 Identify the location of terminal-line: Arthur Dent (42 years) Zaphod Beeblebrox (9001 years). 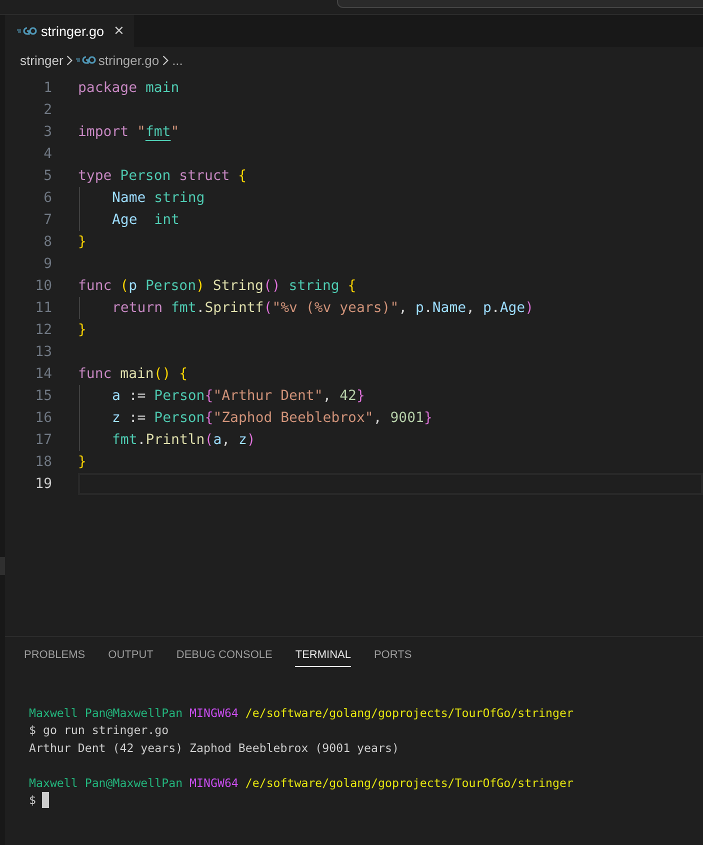
(214, 747).